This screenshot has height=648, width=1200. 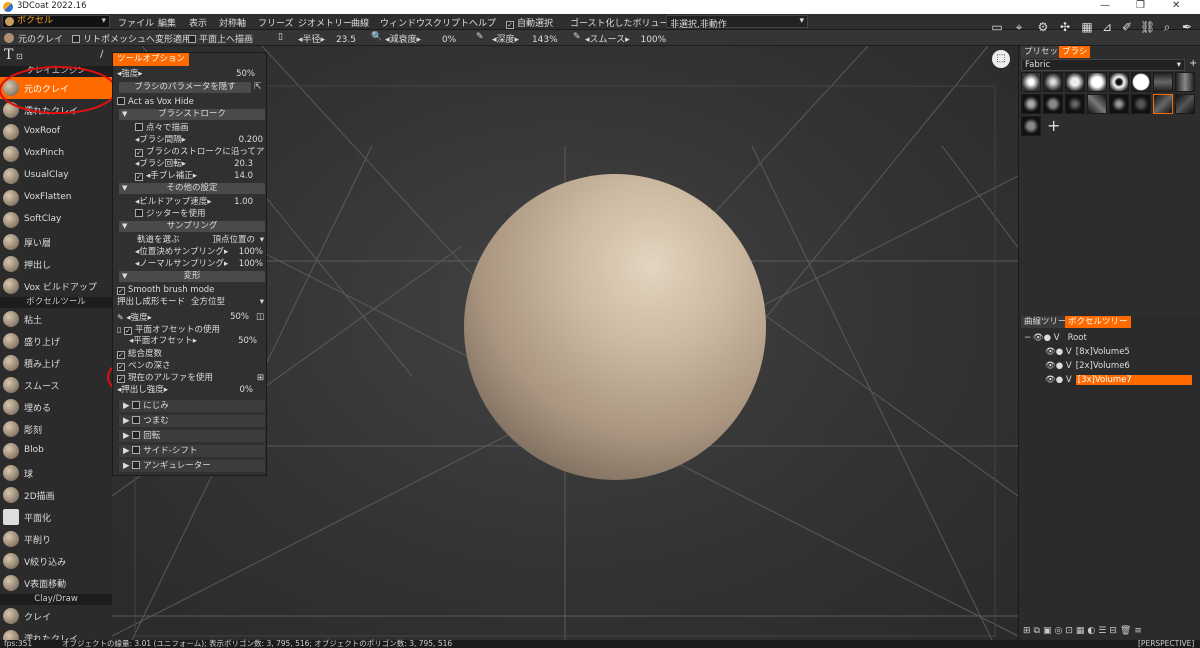 I want to click on extrude-strength-slider: ◂押出し強度▸ 0%, so click(x=191, y=390).